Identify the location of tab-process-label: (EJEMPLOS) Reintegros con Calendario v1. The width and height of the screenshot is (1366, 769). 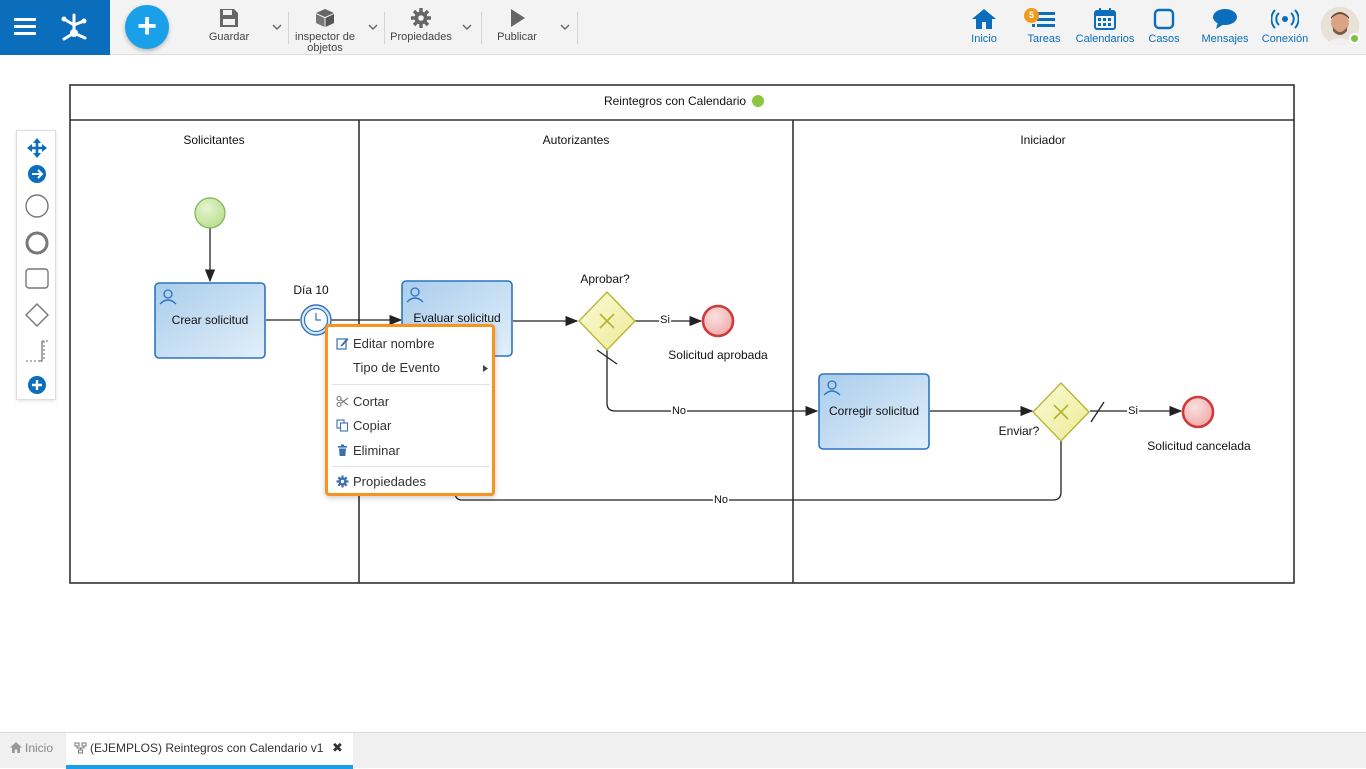
(207, 748).